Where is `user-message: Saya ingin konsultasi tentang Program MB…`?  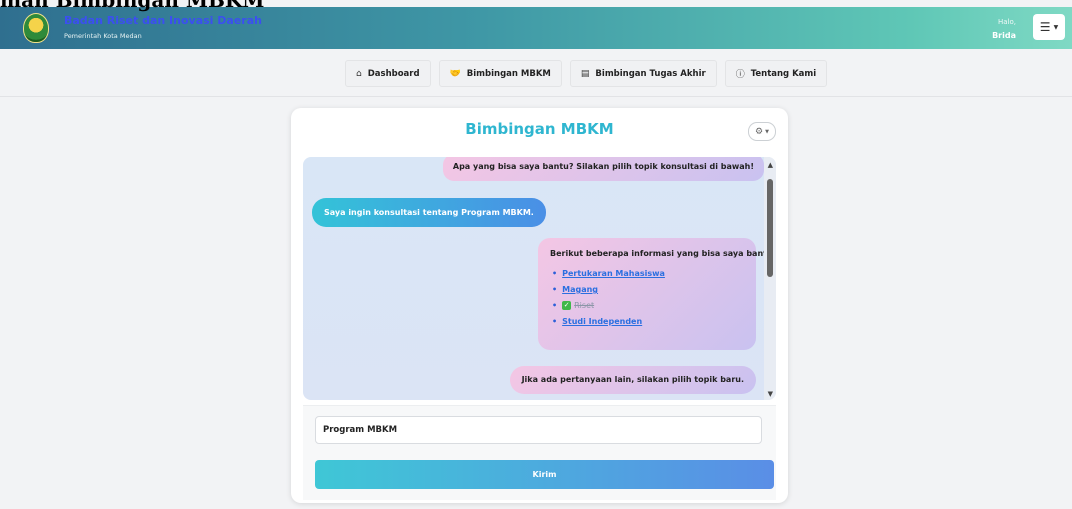 user-message: Saya ingin konsultasi tentang Program MB… is located at coordinates (429, 212).